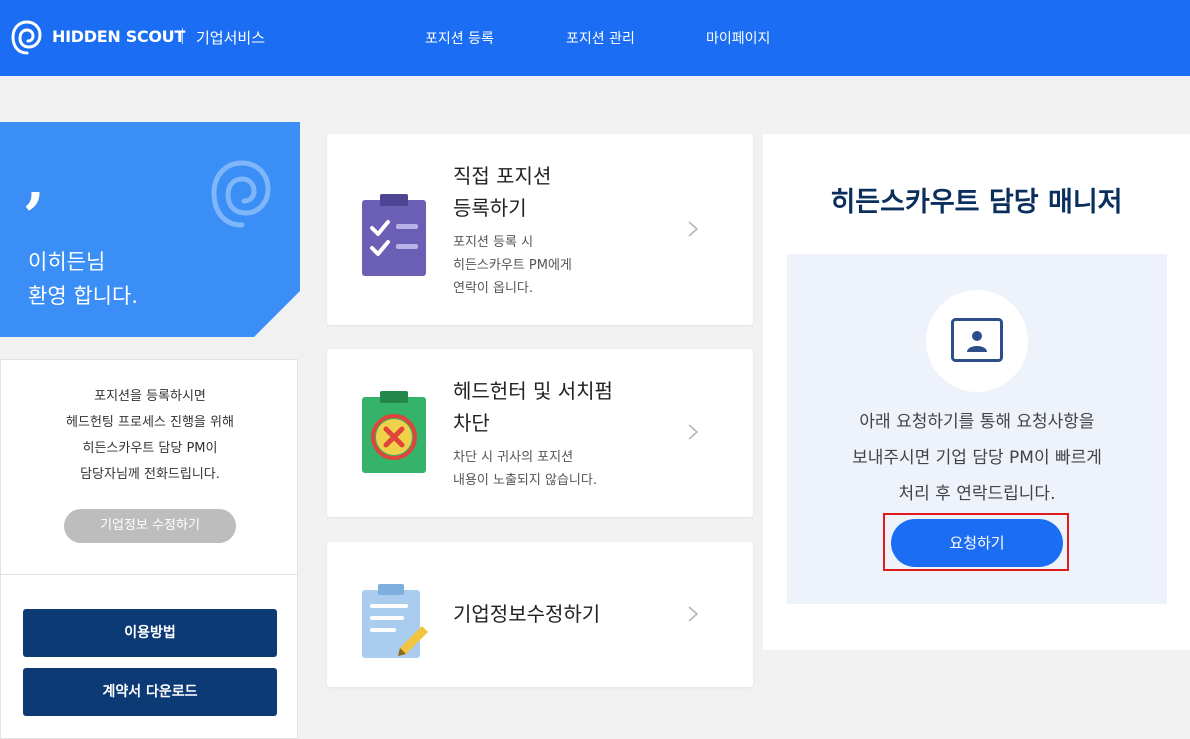  I want to click on card-title-line: 차단, so click(471, 423).